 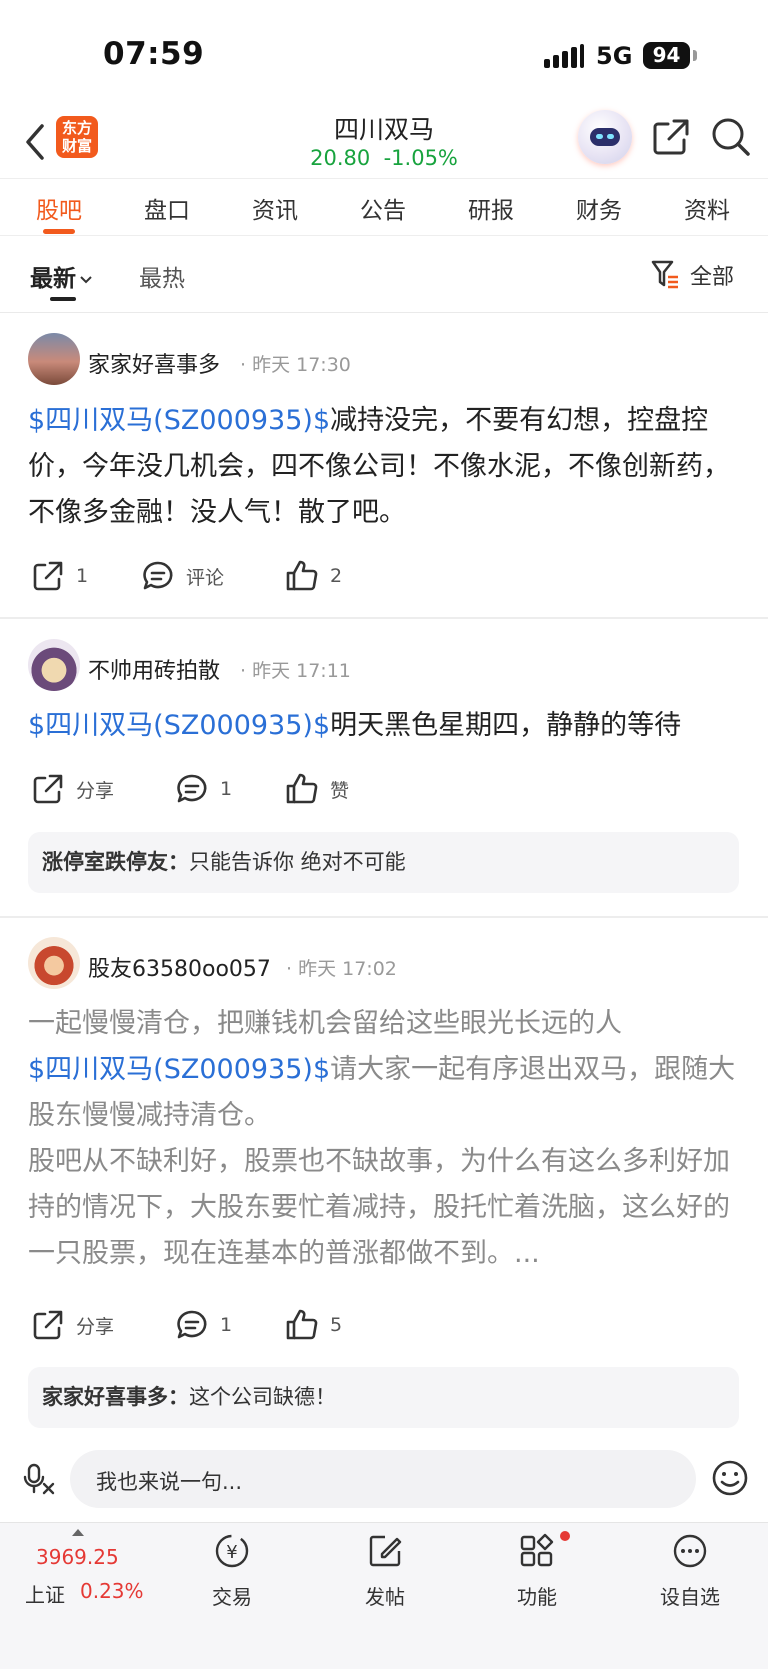 I want to click on post-time: · 昨天 17:30, so click(x=295, y=365).